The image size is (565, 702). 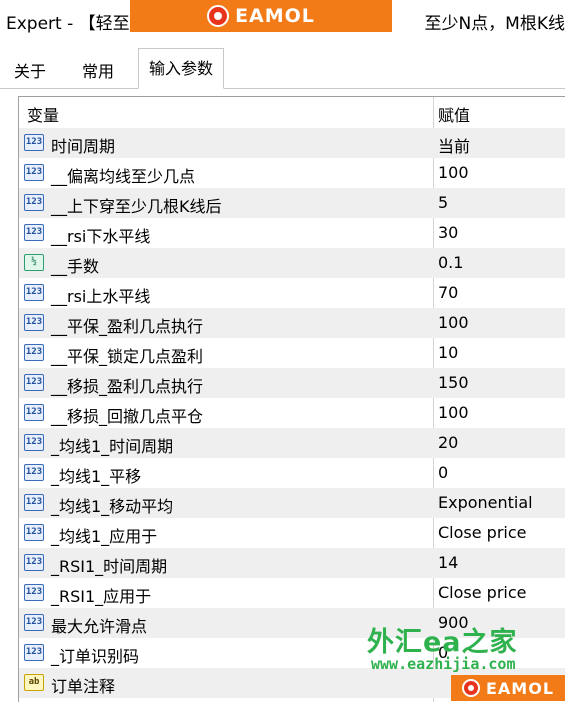 I want to click on table-row: 123 __偏离均线至少几点 100, so click(x=292, y=173).